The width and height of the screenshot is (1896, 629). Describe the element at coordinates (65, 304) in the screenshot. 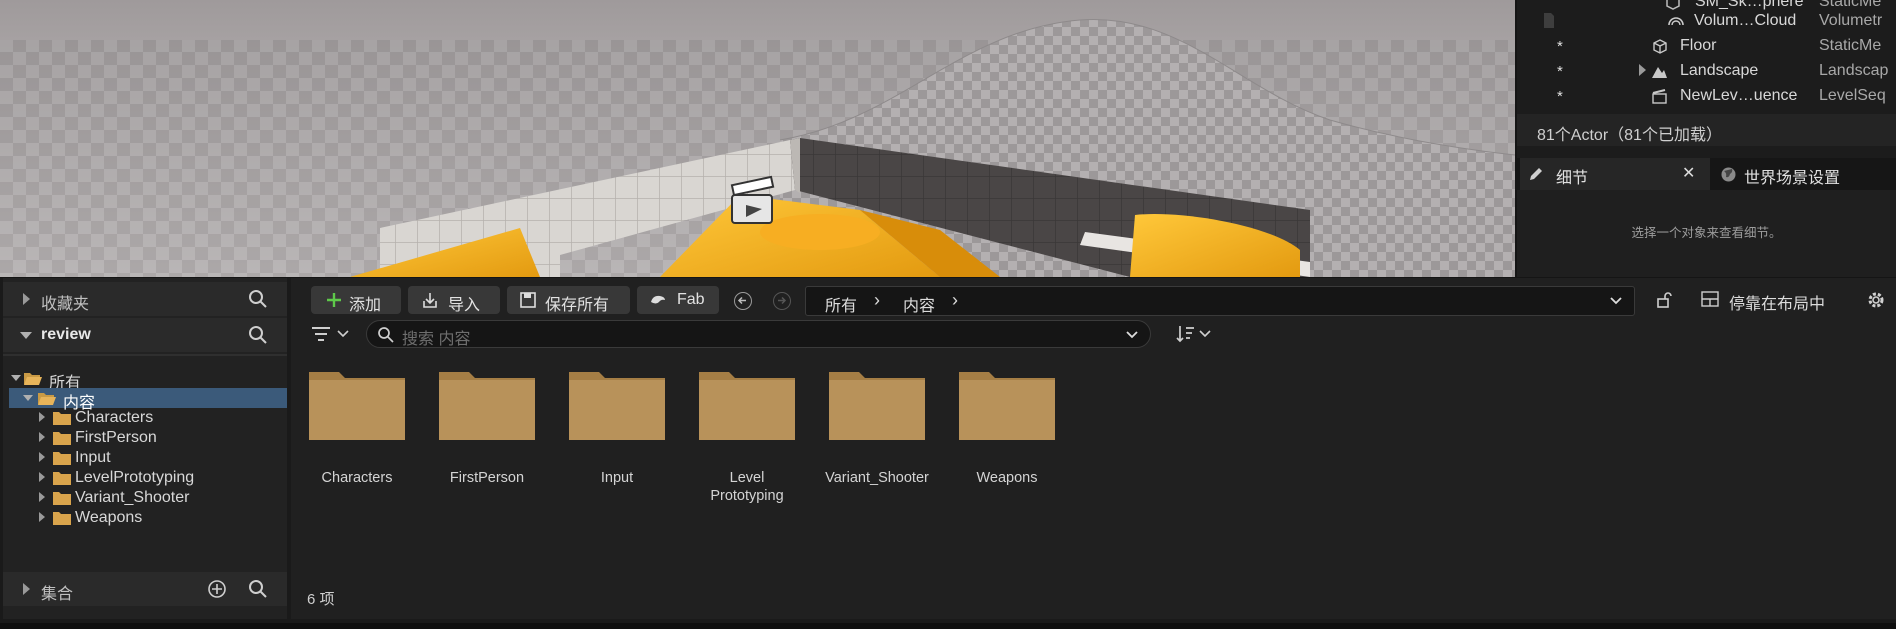

I see `favorites-label: 收藏夹` at that location.